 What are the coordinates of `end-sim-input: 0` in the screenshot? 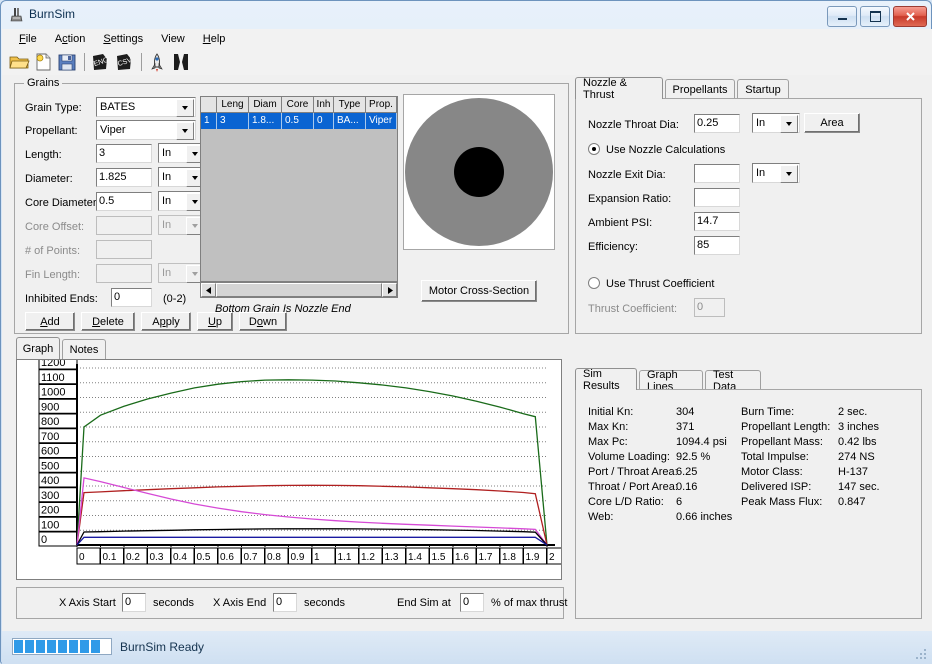 It's located at (472, 602).